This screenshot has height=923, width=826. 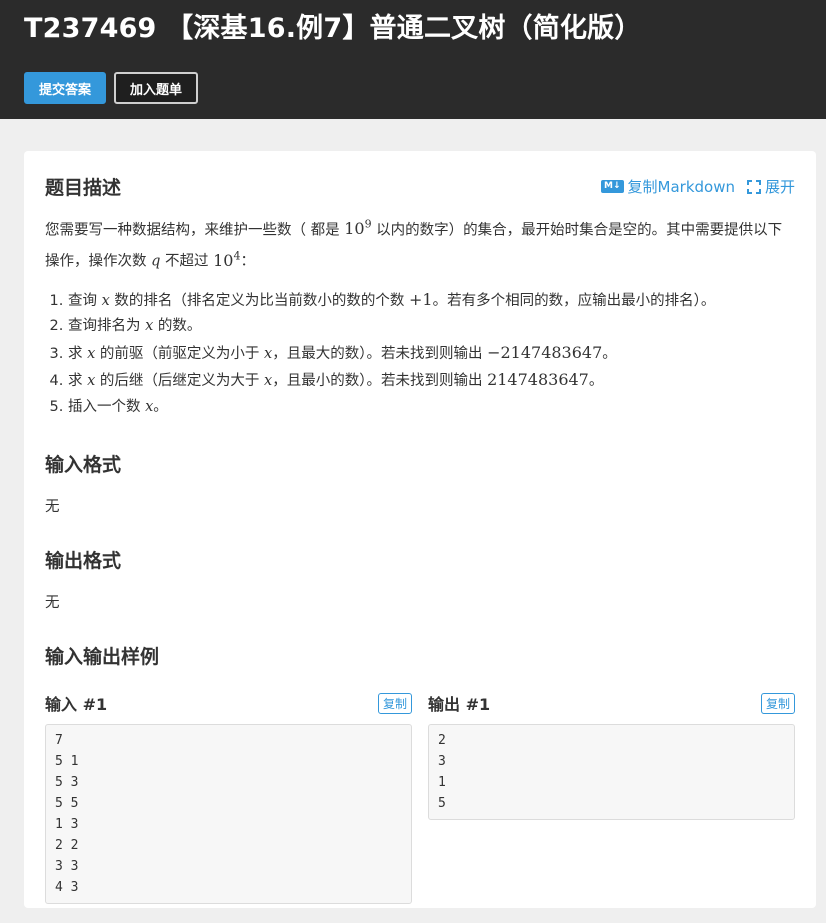 I want to click on output-format-heading: 输出格式, so click(x=83, y=561).